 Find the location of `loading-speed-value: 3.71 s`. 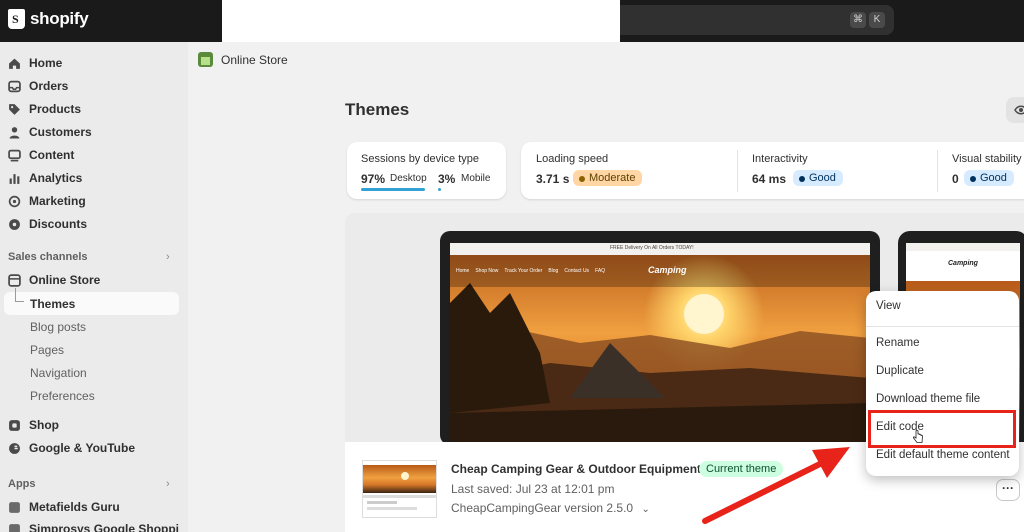

loading-speed-value: 3.71 s is located at coordinates (553, 179).